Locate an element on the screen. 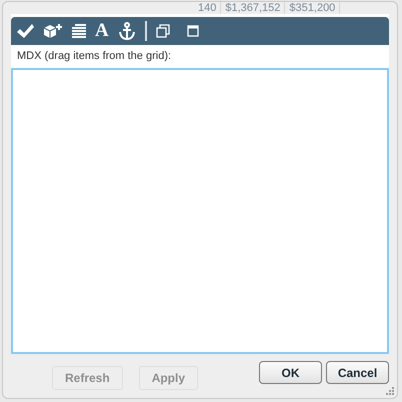 The width and height of the screenshot is (402, 402). anchor-icon is located at coordinates (127, 31).